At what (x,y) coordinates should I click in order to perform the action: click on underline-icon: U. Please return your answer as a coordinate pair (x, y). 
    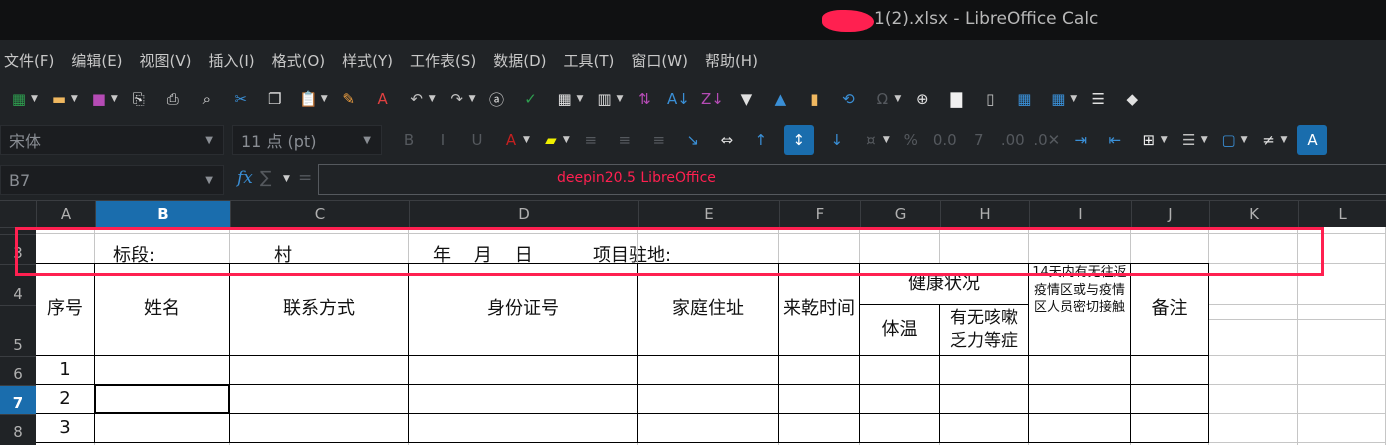
    Looking at the image, I should click on (477, 140).